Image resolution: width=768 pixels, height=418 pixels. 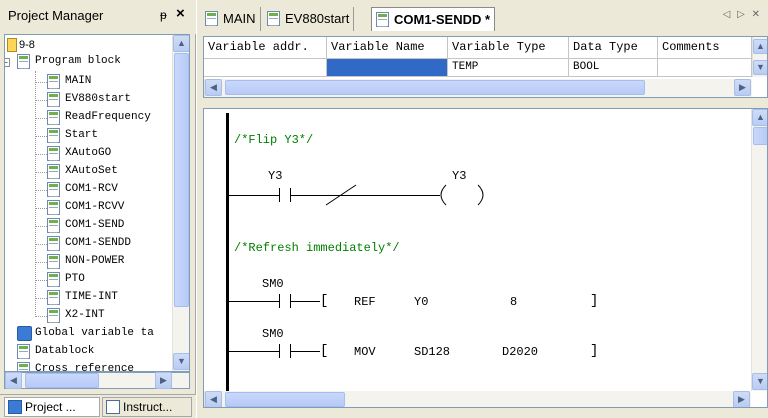 I want to click on tree-program-block: − Program block, so click(x=90, y=62).